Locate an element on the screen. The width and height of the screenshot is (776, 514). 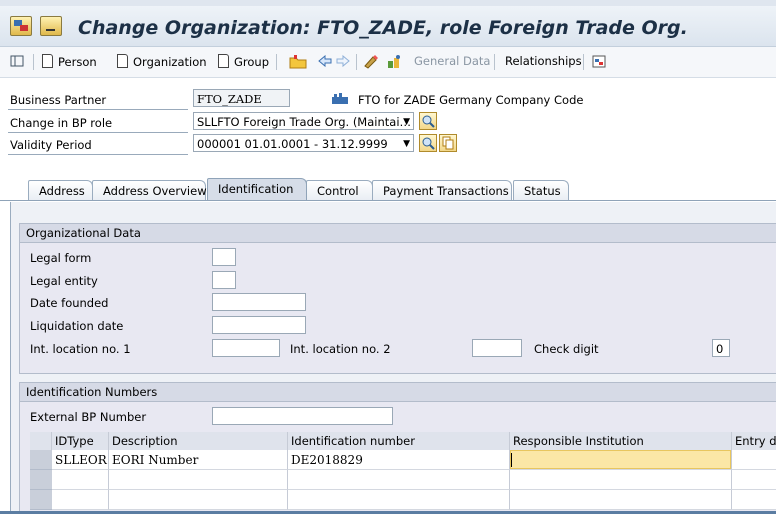
business-partner-field: FTO_ZADE is located at coordinates (241, 98).